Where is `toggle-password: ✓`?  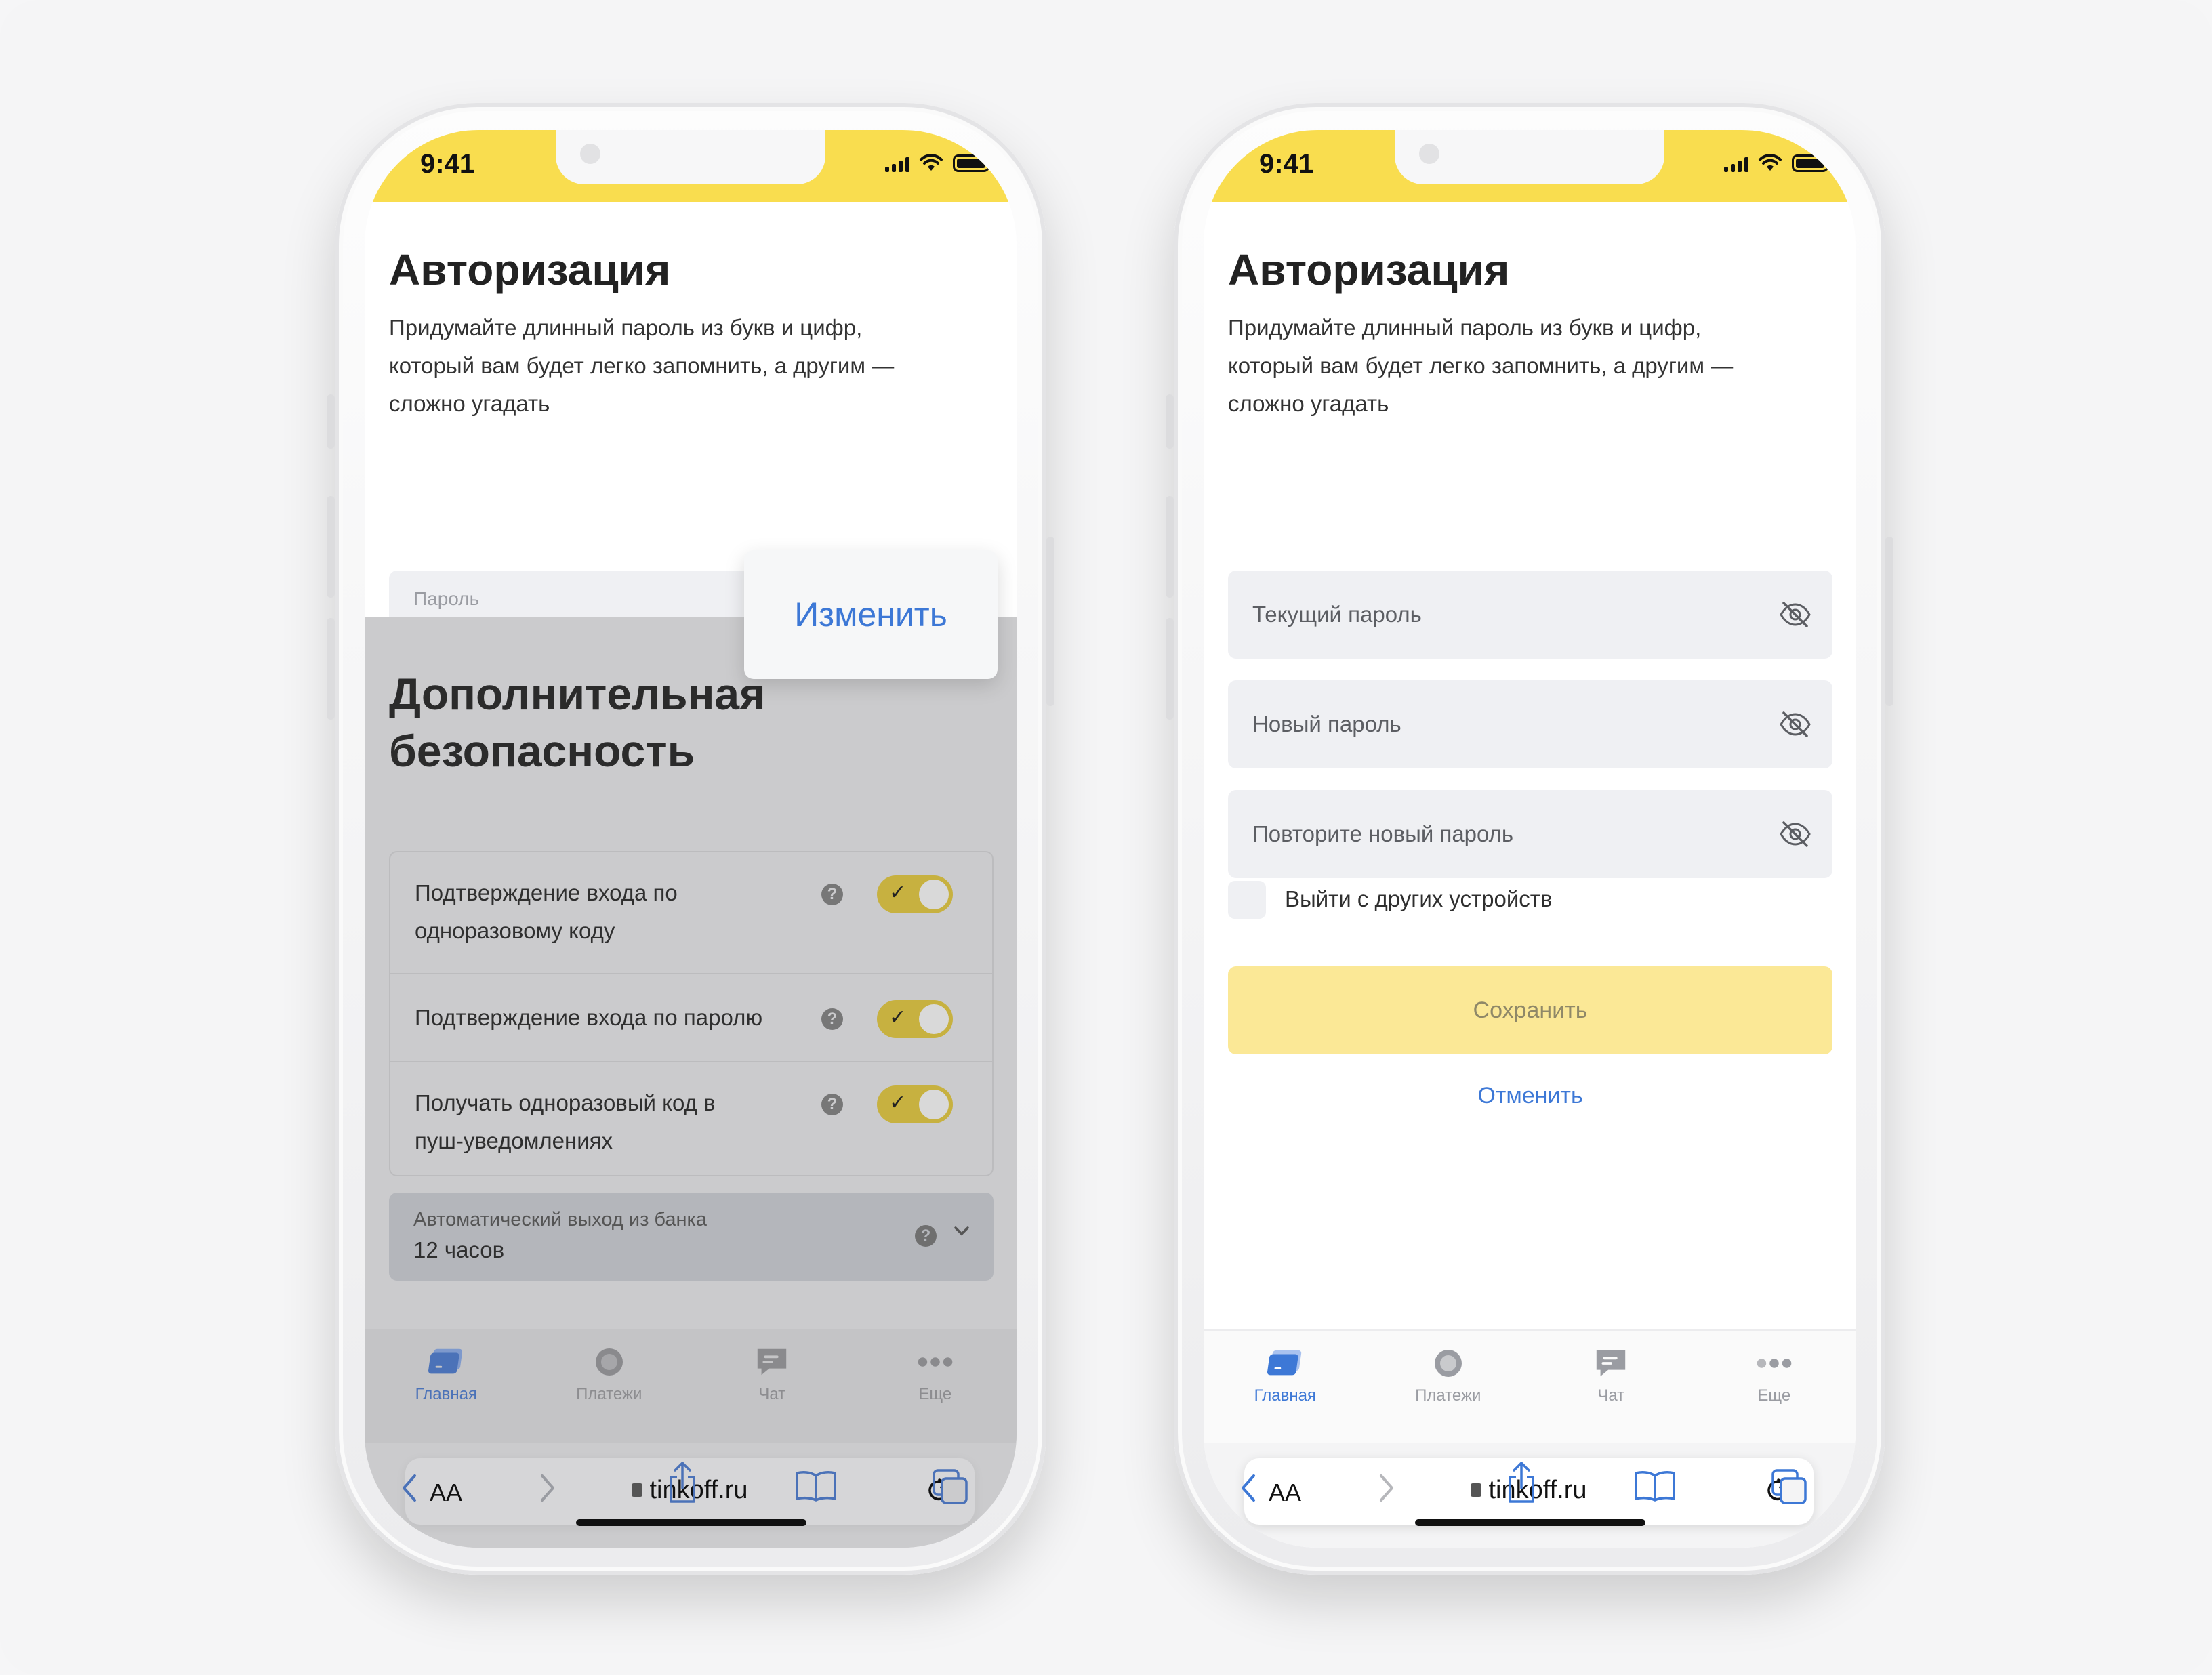 toggle-password: ✓ is located at coordinates (915, 1019).